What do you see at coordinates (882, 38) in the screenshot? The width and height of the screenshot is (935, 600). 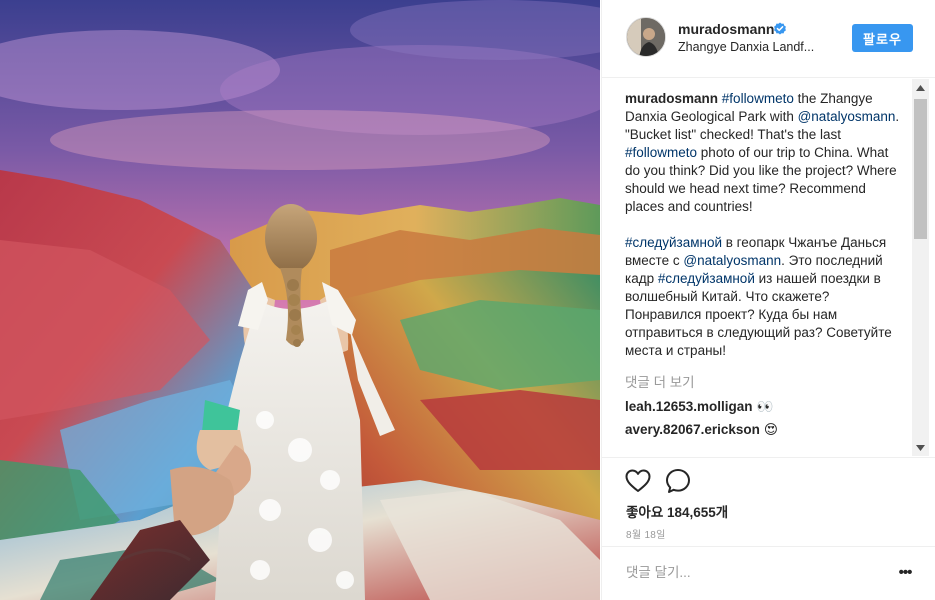 I see `follow-button: 팔로우` at bounding box center [882, 38].